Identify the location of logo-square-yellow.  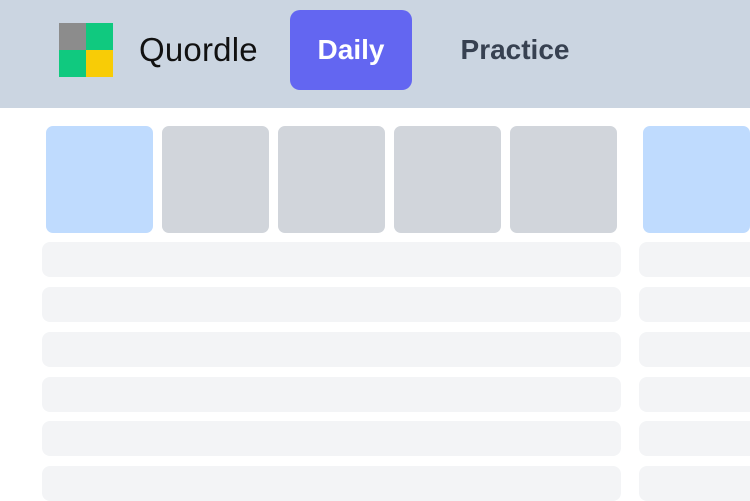
(99, 63).